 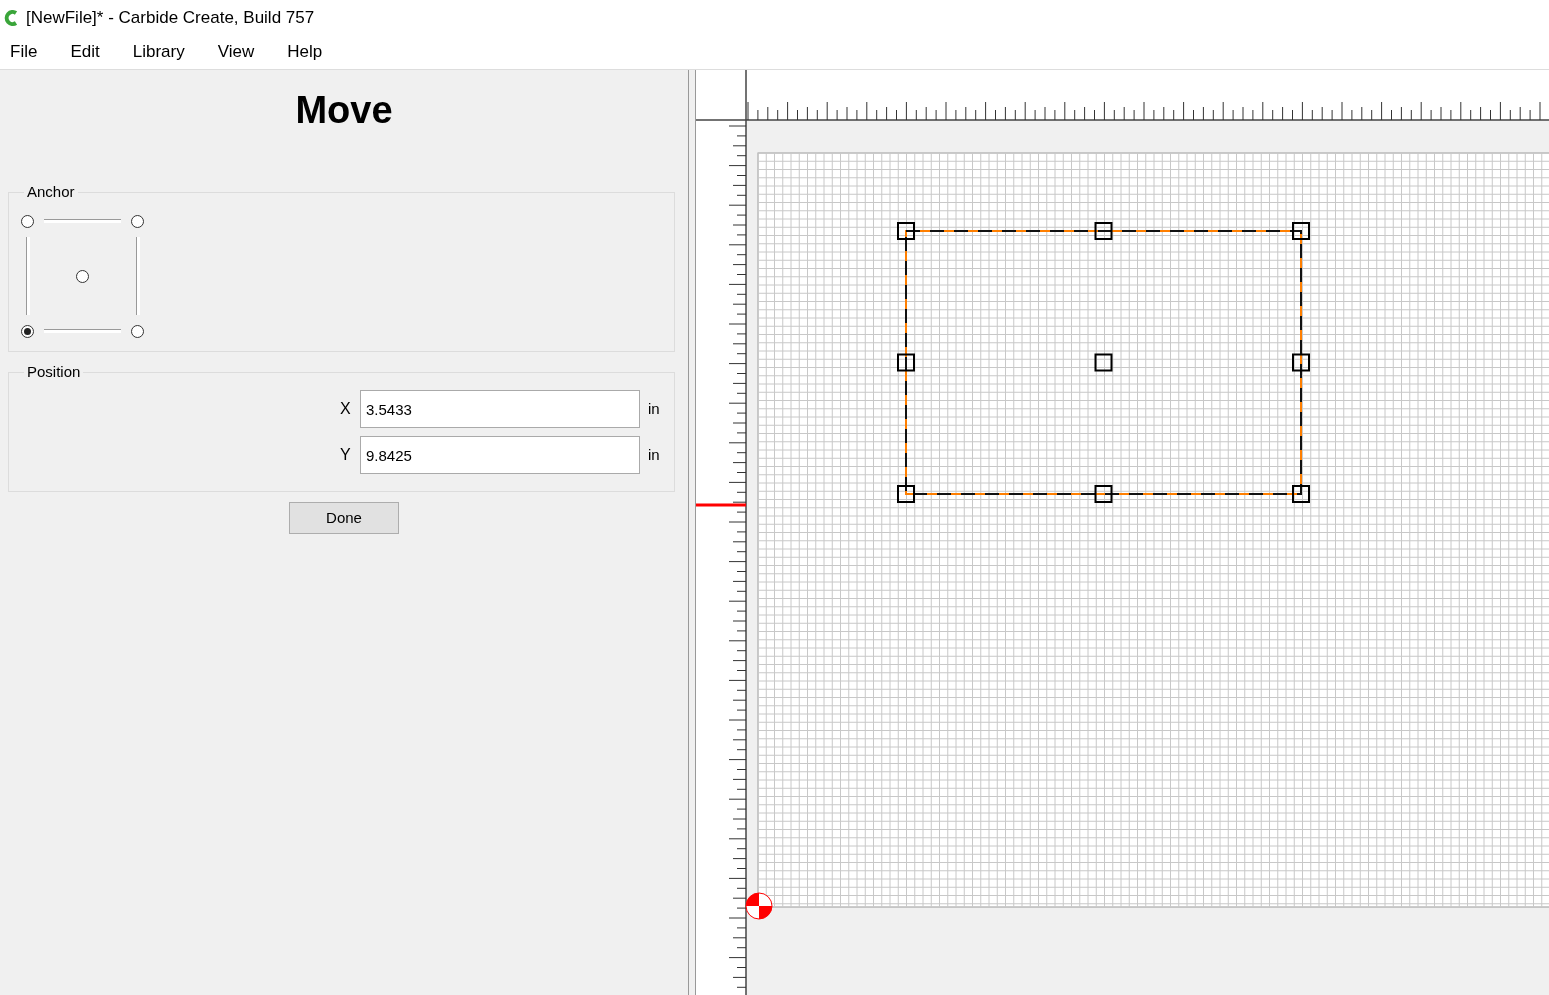 What do you see at coordinates (346, 455) in the screenshot?
I see `field-label: Y` at bounding box center [346, 455].